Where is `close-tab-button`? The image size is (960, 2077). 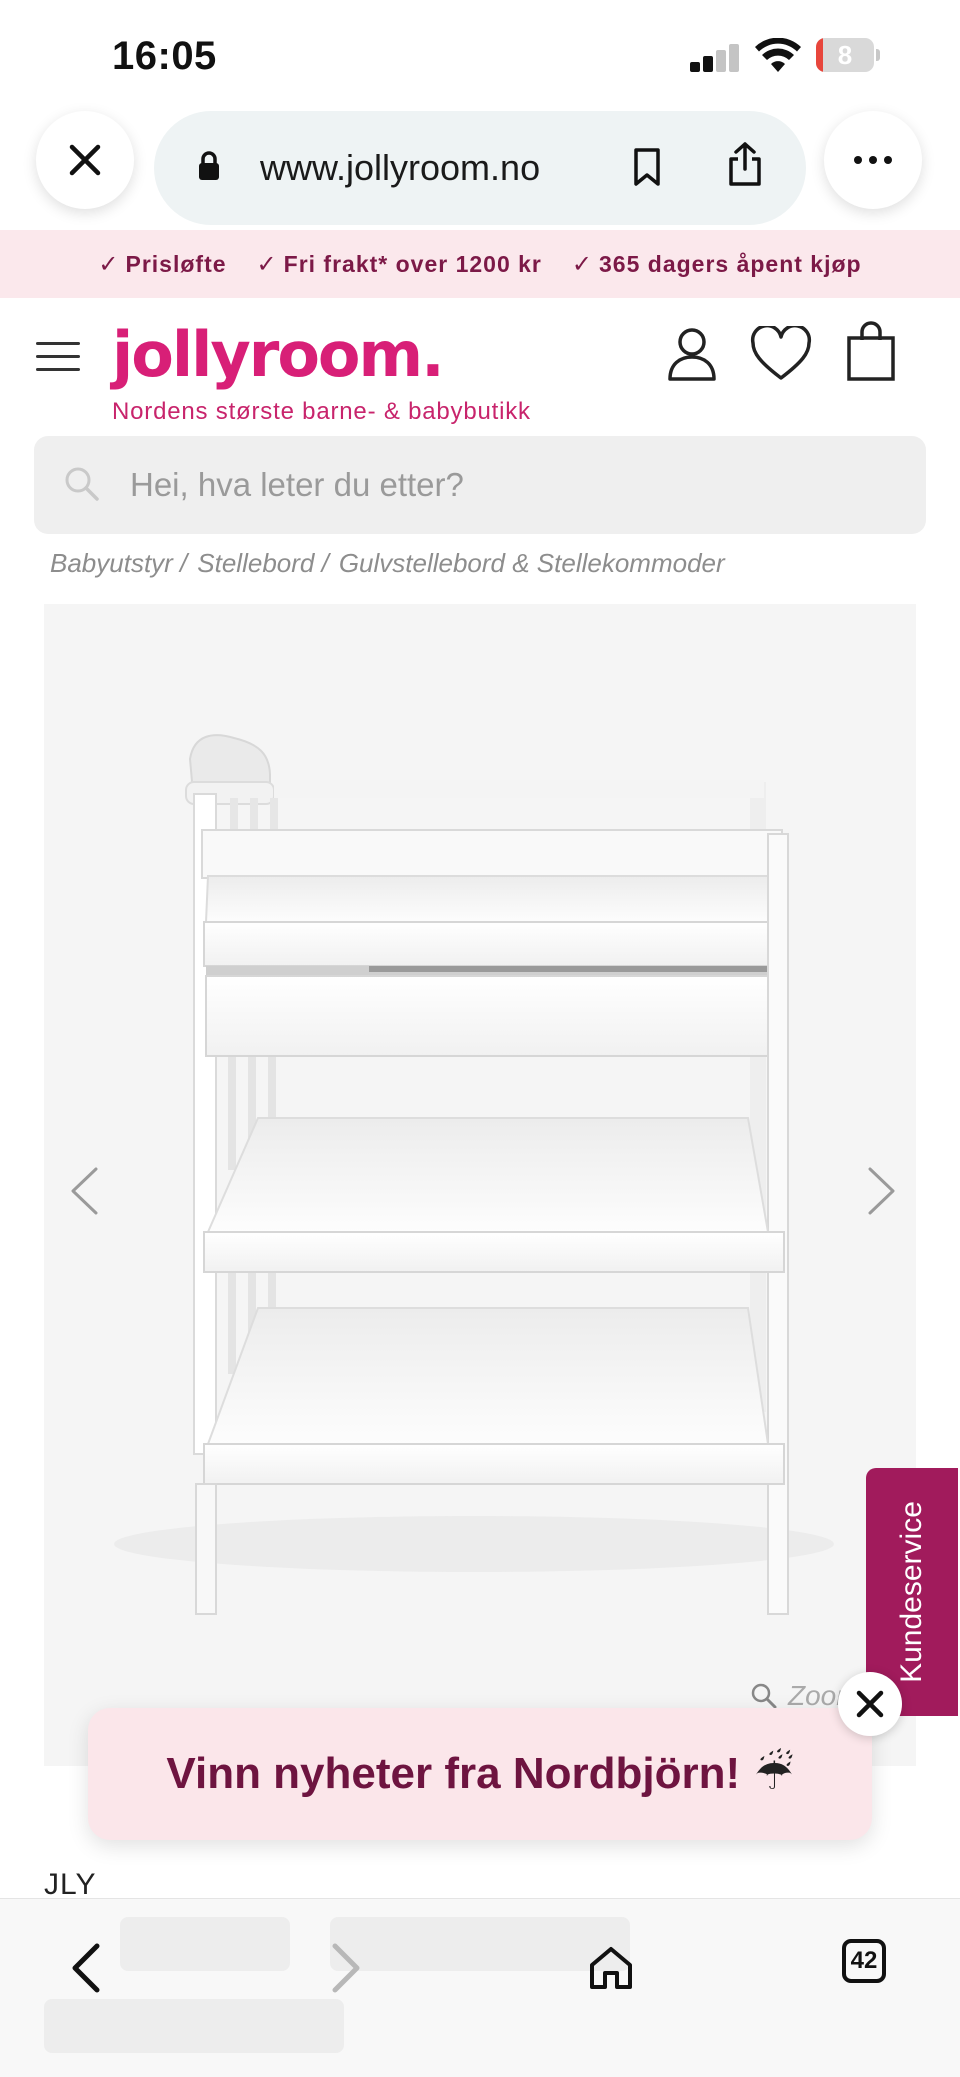
close-tab-button is located at coordinates (85, 160).